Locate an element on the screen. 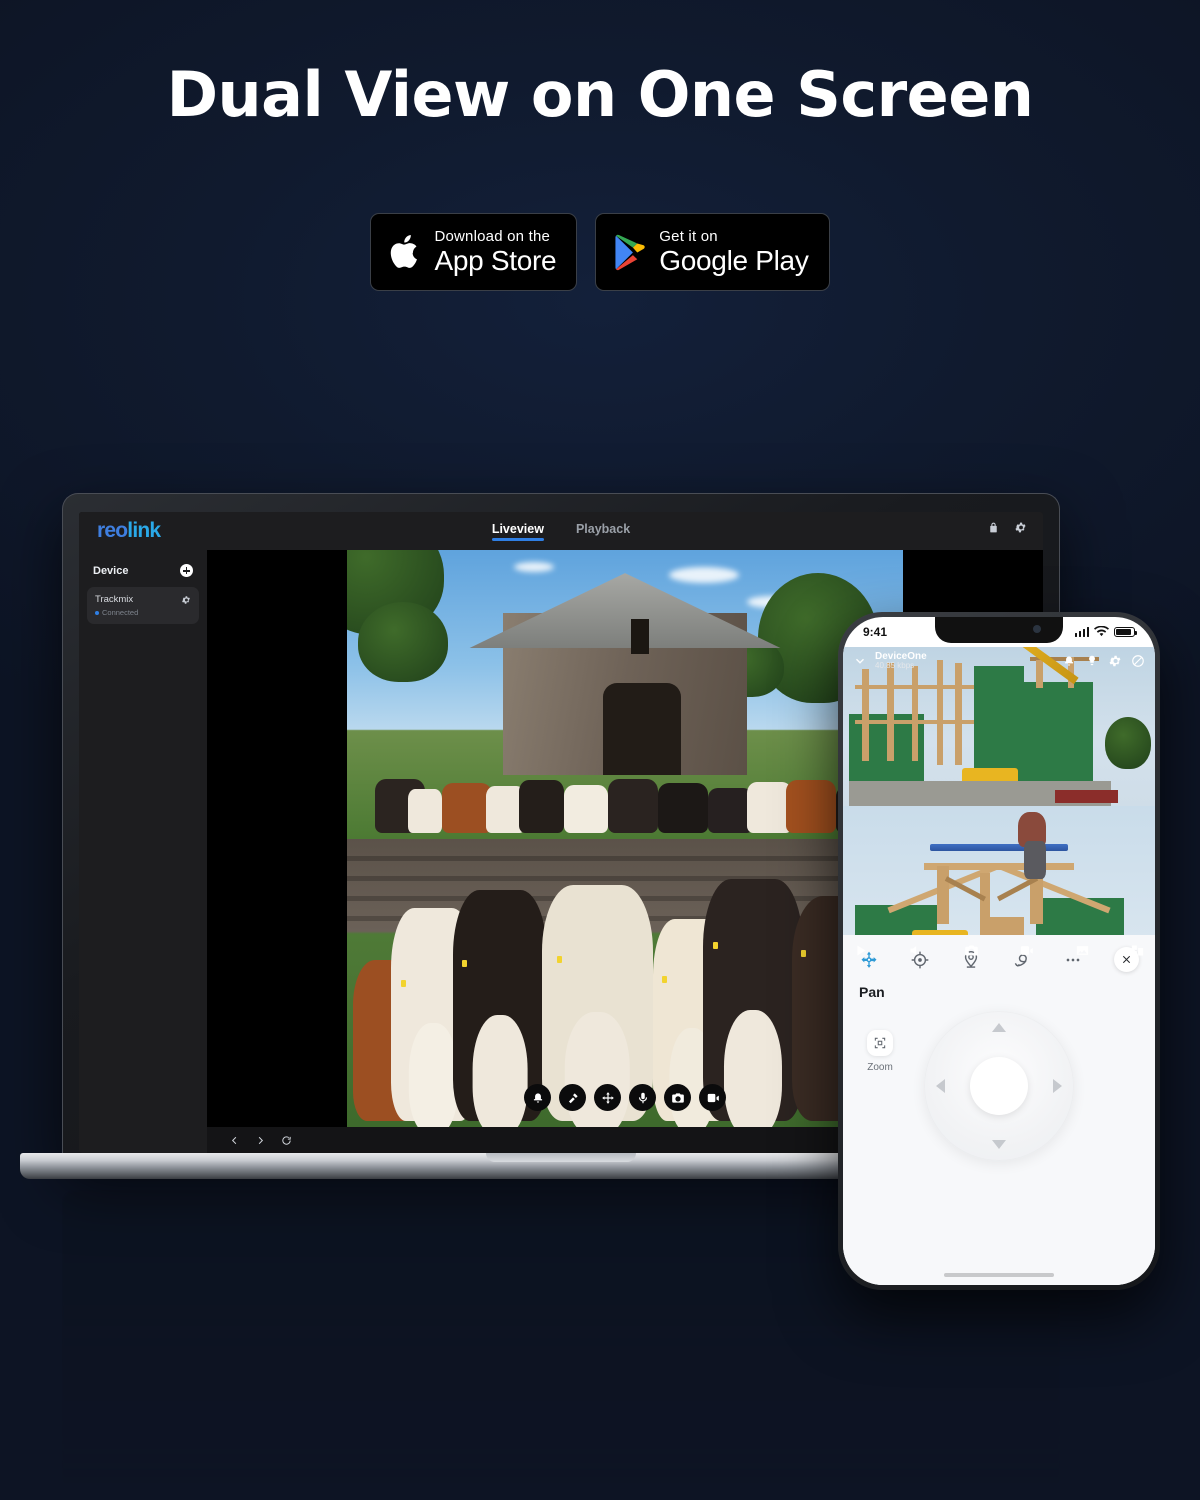 The height and width of the screenshot is (1500, 1200). ptz-dpad is located at coordinates (999, 1086).